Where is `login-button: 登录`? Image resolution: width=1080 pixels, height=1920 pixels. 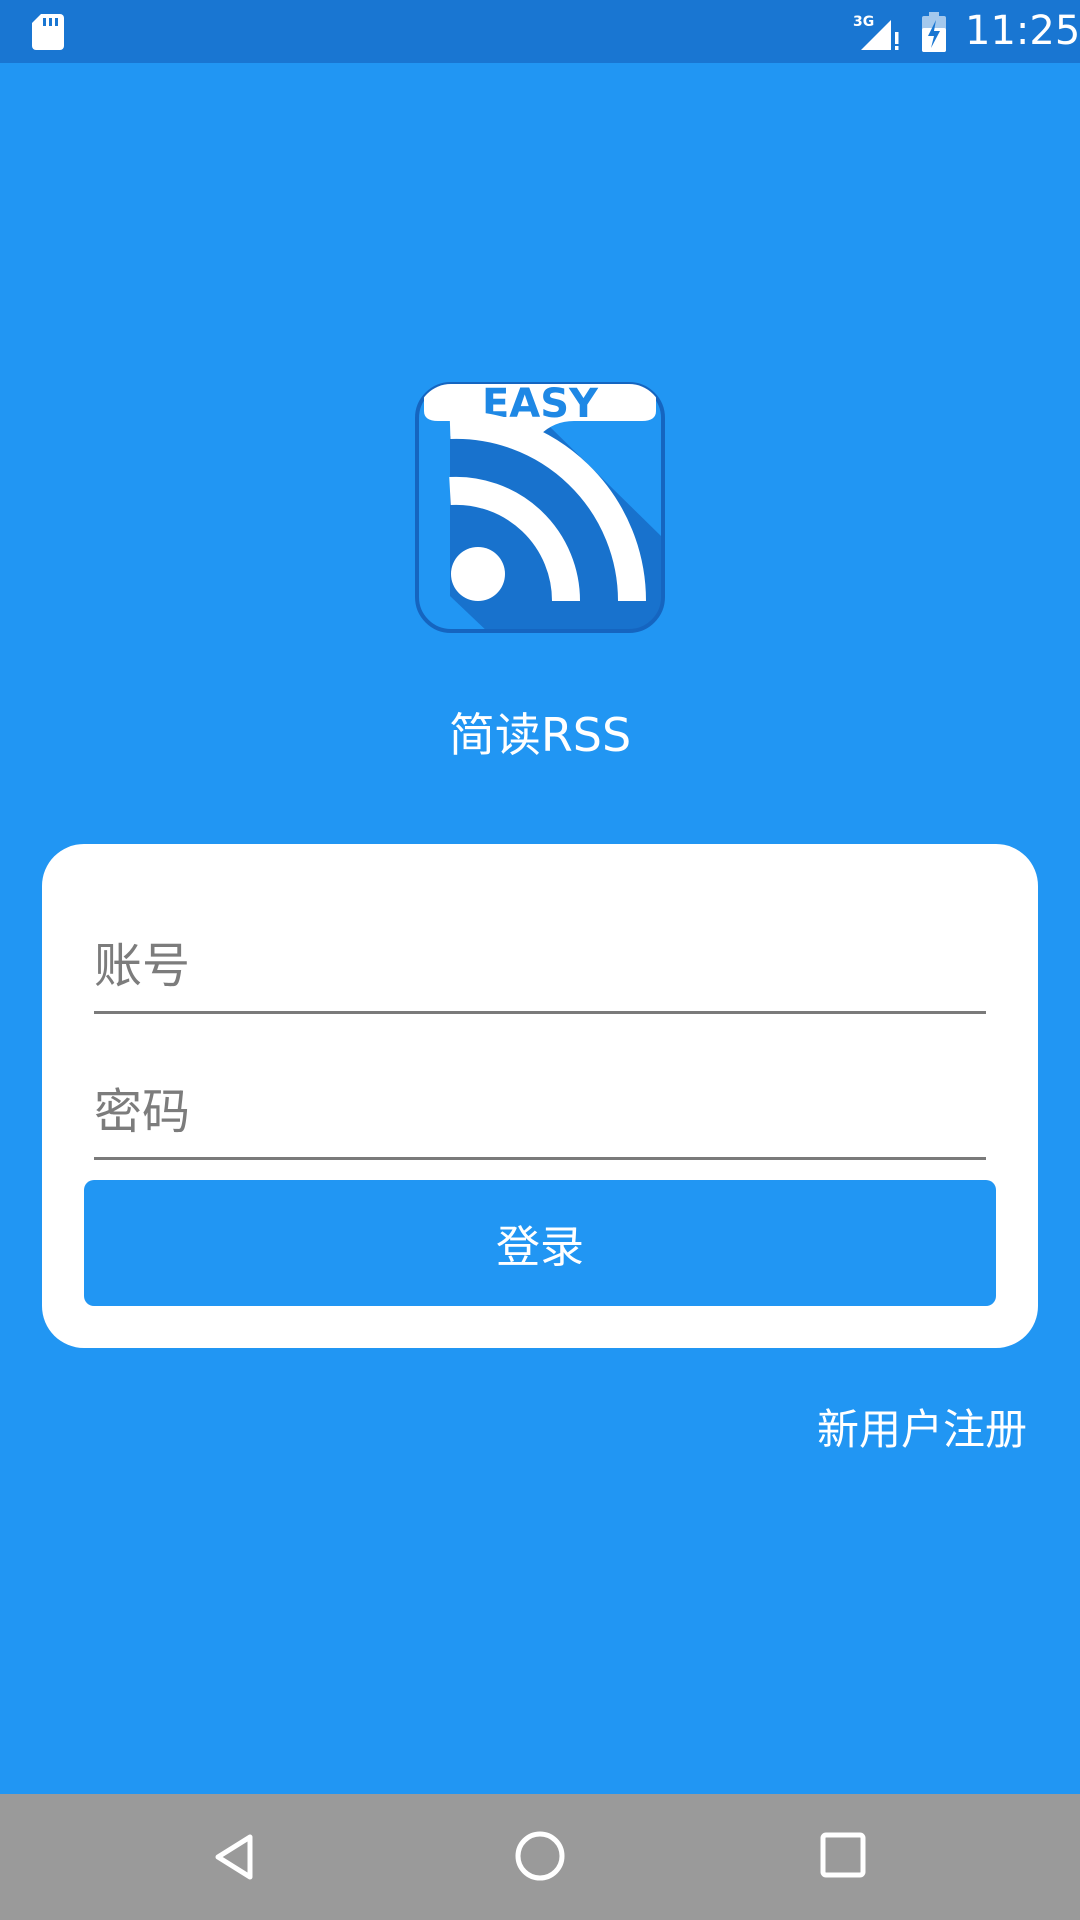
login-button: 登录 is located at coordinates (540, 1243).